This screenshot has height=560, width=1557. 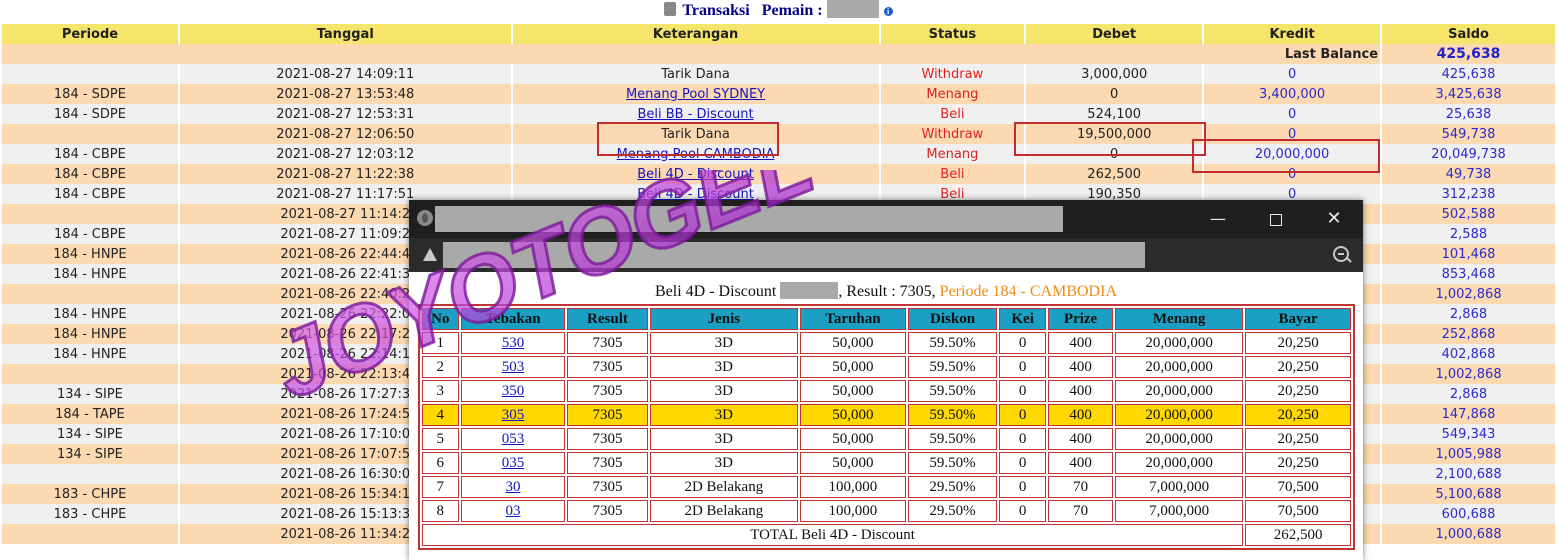 I want to click on info-icon: i, so click(x=888, y=11).